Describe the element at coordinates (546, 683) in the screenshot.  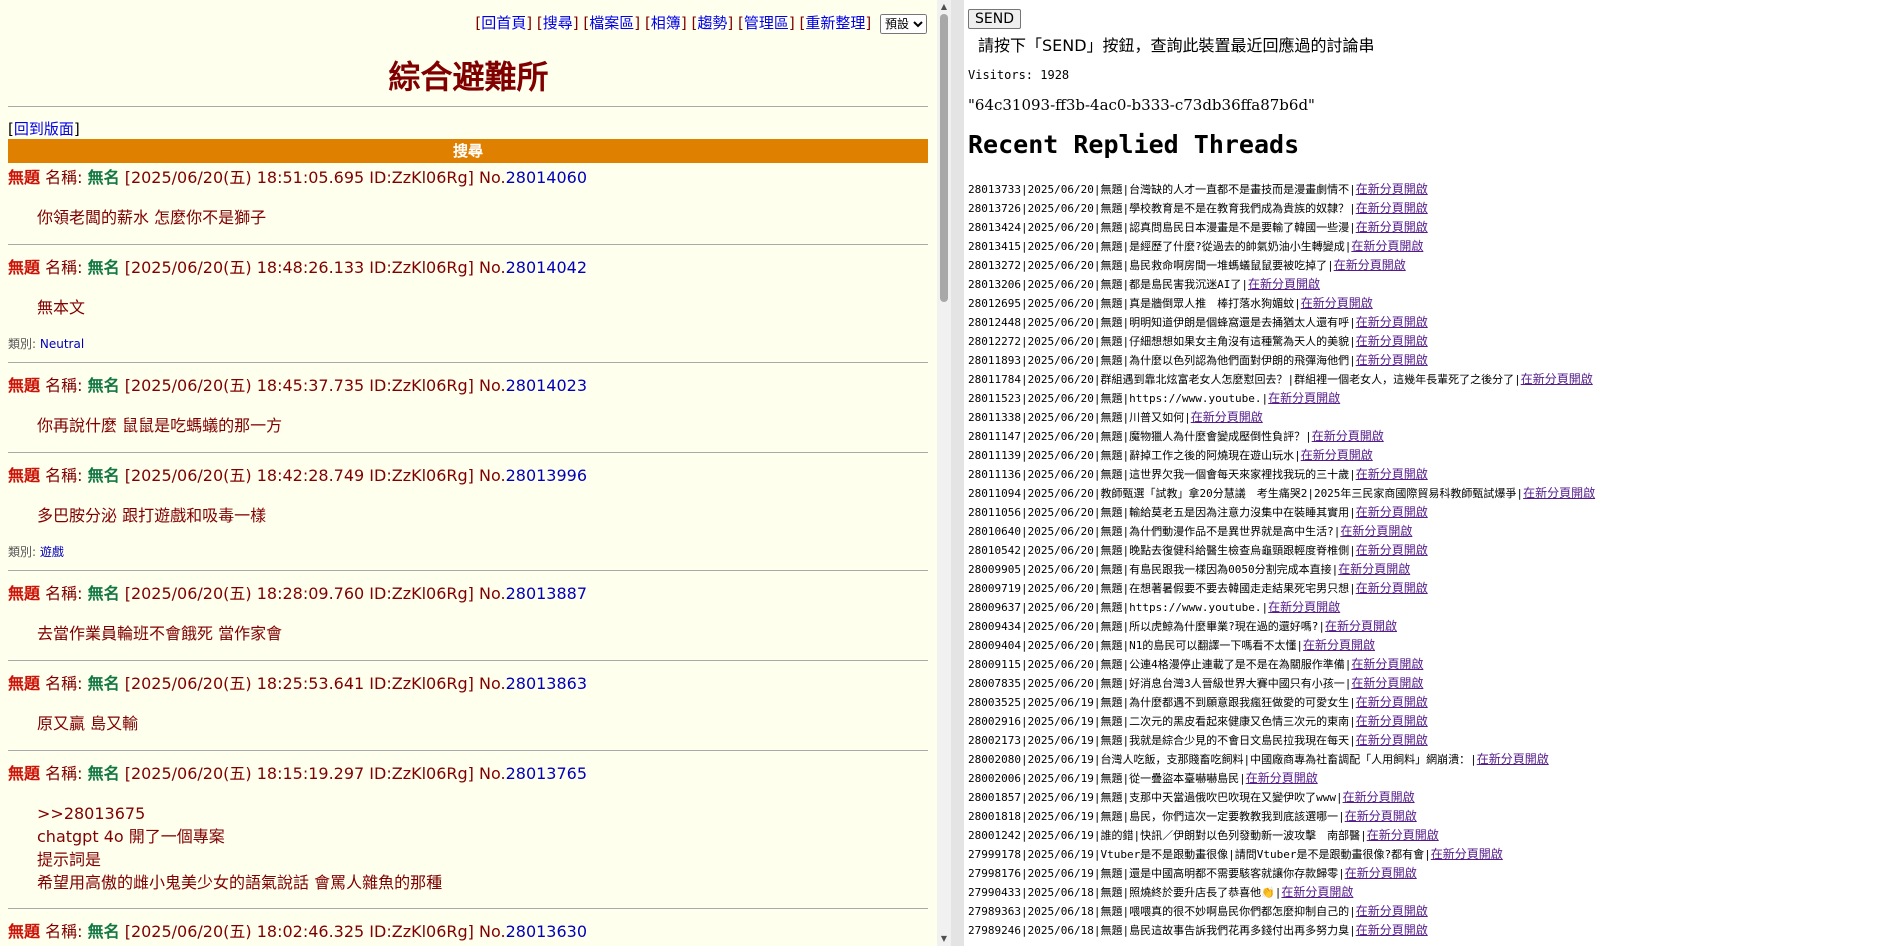
I see `post-number-link: 28013863` at that location.